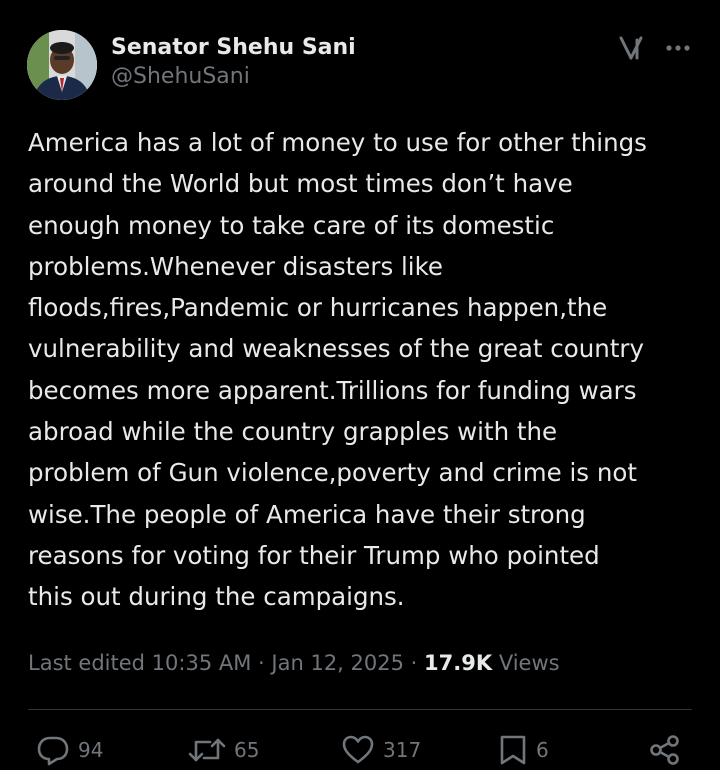 This screenshot has height=770, width=720. What do you see at coordinates (402, 750) in the screenshot?
I see `like-count: 317` at bounding box center [402, 750].